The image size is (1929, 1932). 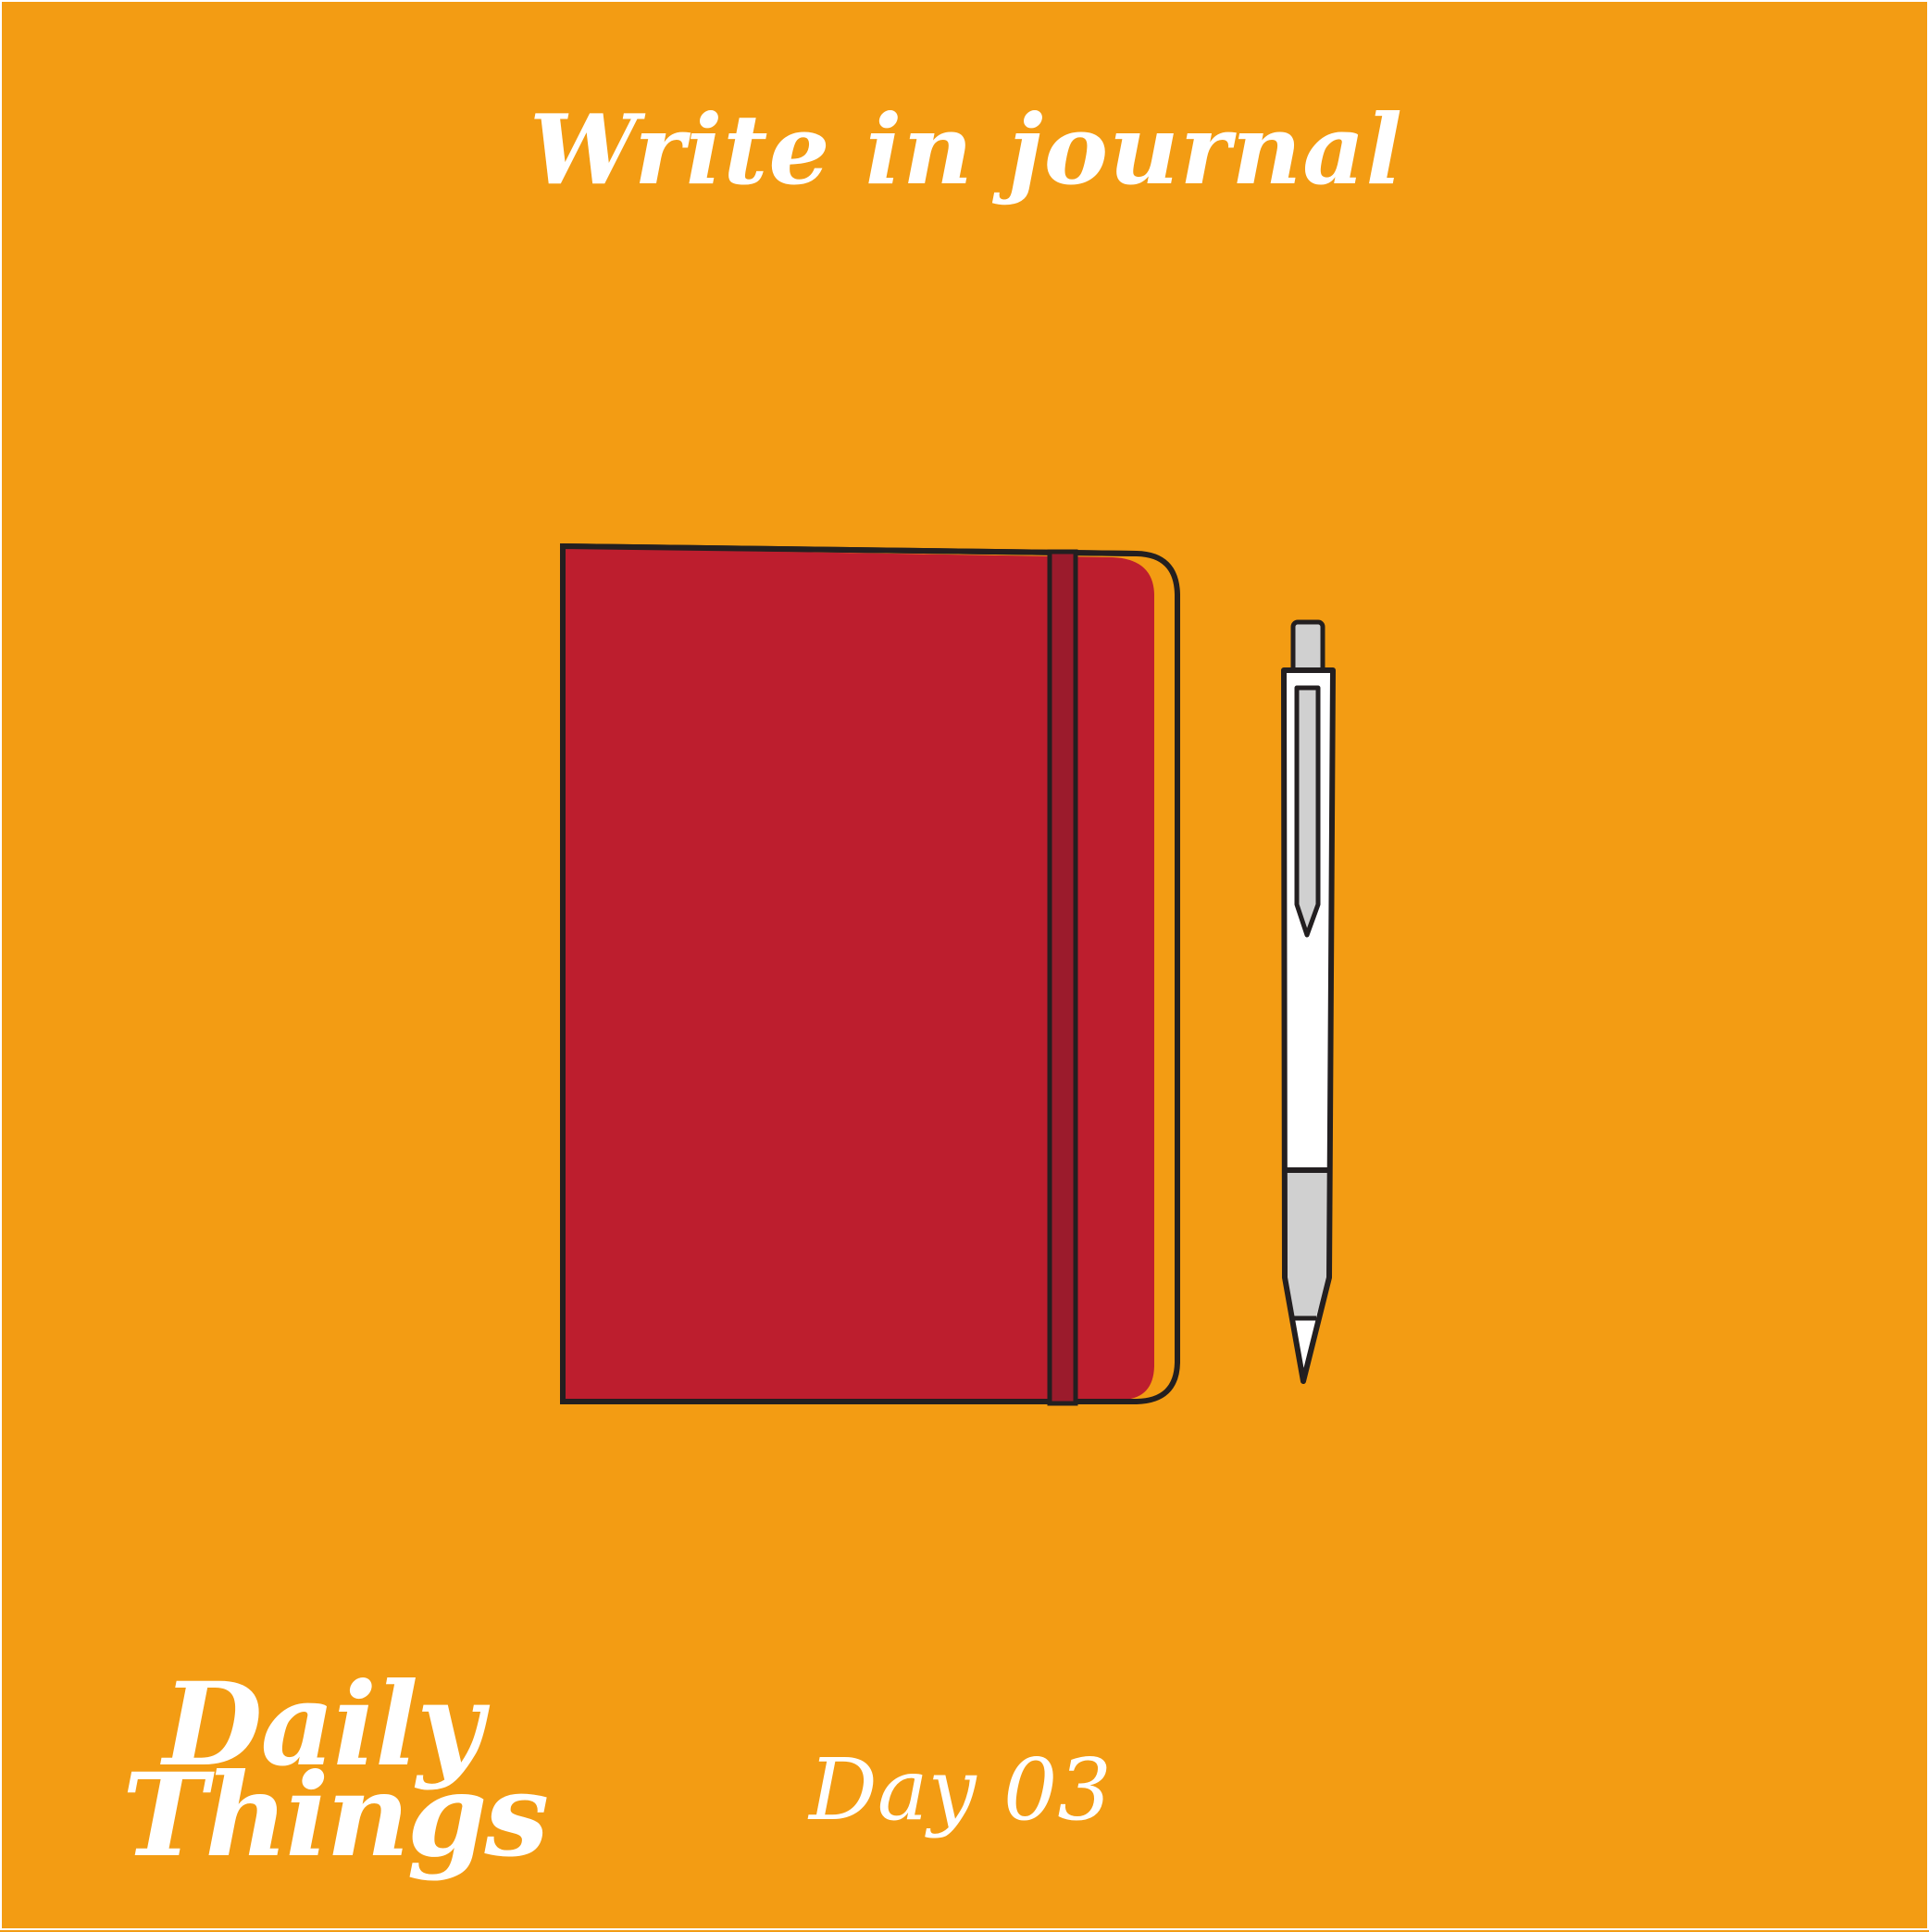 I want to click on pen-icon, so click(x=1308, y=1001).